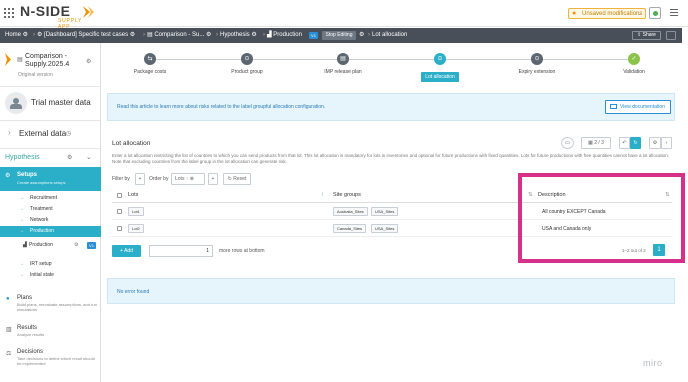 The height and width of the screenshot is (382, 688). Describe the element at coordinates (537, 64) in the screenshot. I see `step-expiry-extension: ⊙ Expiry extension` at that location.